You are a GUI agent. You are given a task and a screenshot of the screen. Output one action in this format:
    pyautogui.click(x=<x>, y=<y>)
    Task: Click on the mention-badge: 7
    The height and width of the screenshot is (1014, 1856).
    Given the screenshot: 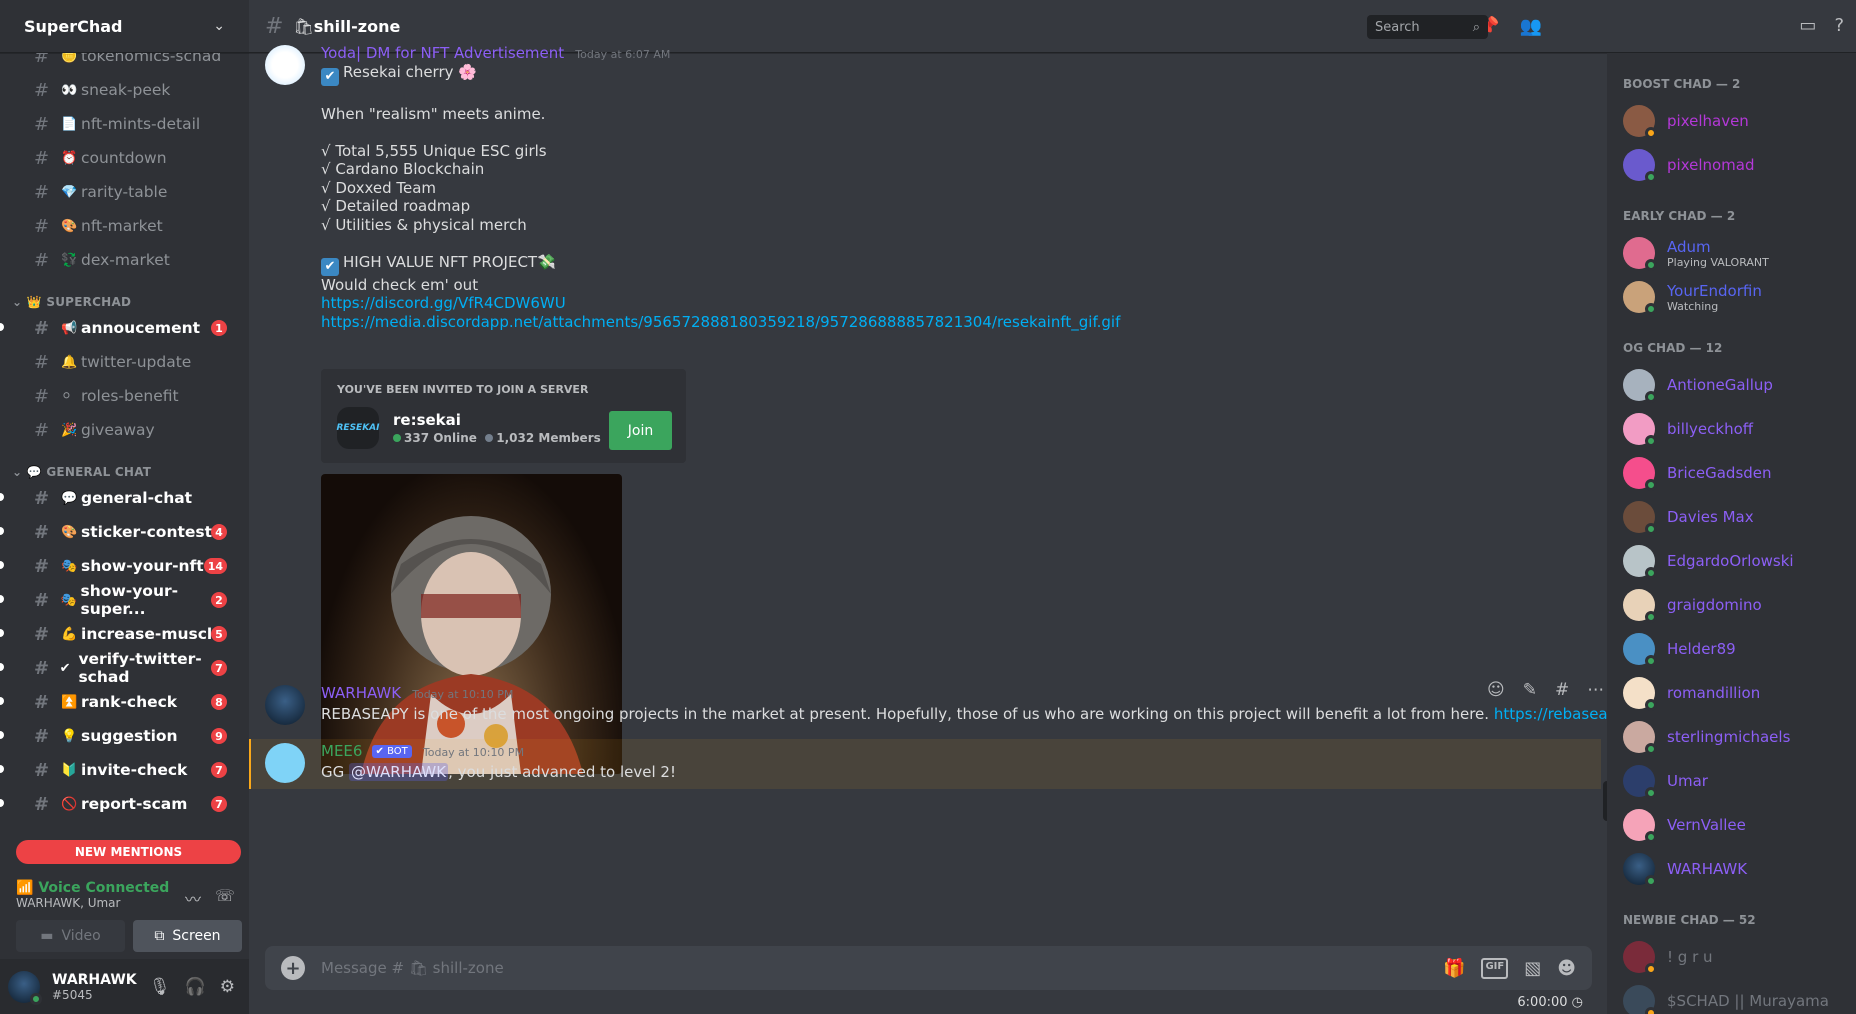 What is the action you would take?
    pyautogui.click(x=219, y=804)
    